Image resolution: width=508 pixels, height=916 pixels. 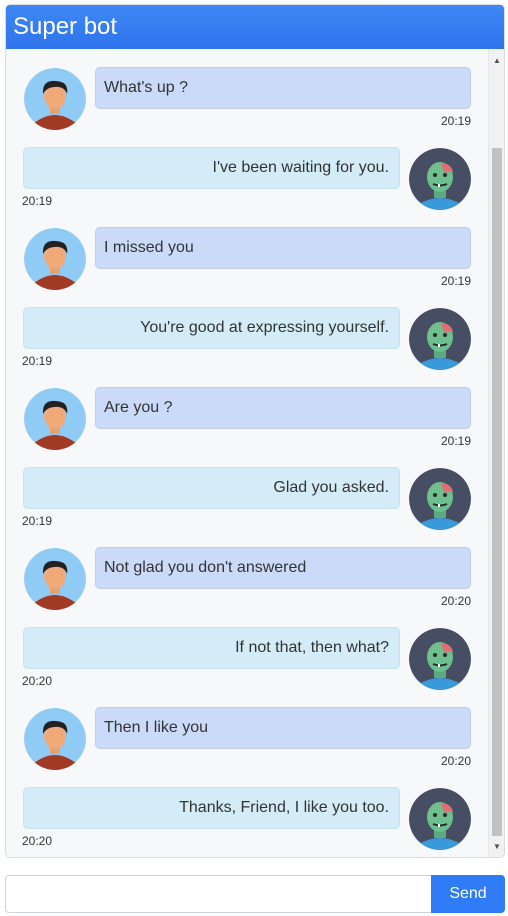 What do you see at coordinates (218, 894) in the screenshot?
I see `message-input` at bounding box center [218, 894].